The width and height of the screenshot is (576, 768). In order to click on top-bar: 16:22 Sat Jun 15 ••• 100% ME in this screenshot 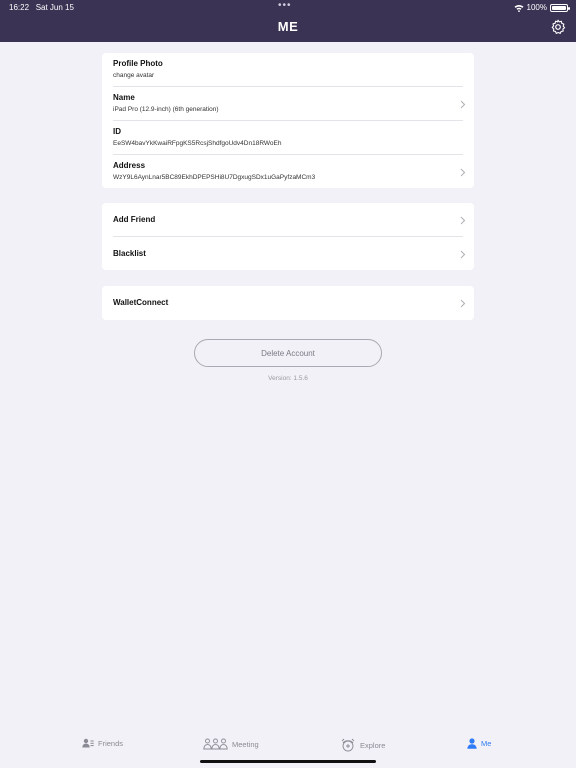, I will do `click(288, 21)`.